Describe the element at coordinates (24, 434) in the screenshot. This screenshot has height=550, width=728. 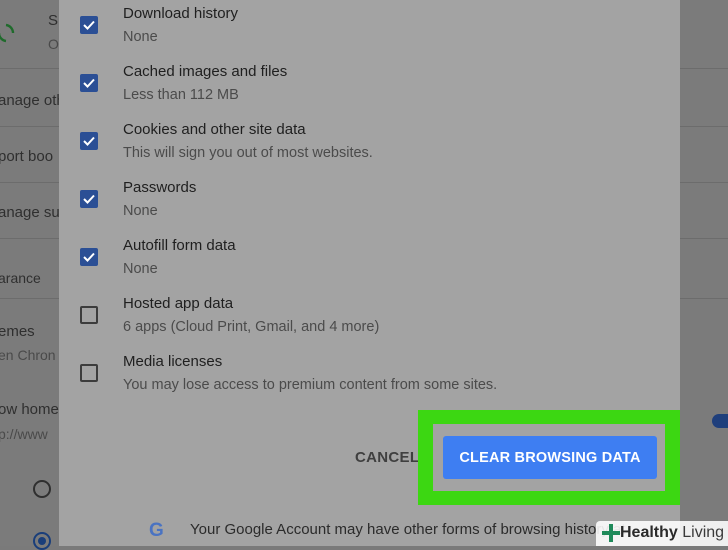
I see `bg-home-sub: p://www` at that location.